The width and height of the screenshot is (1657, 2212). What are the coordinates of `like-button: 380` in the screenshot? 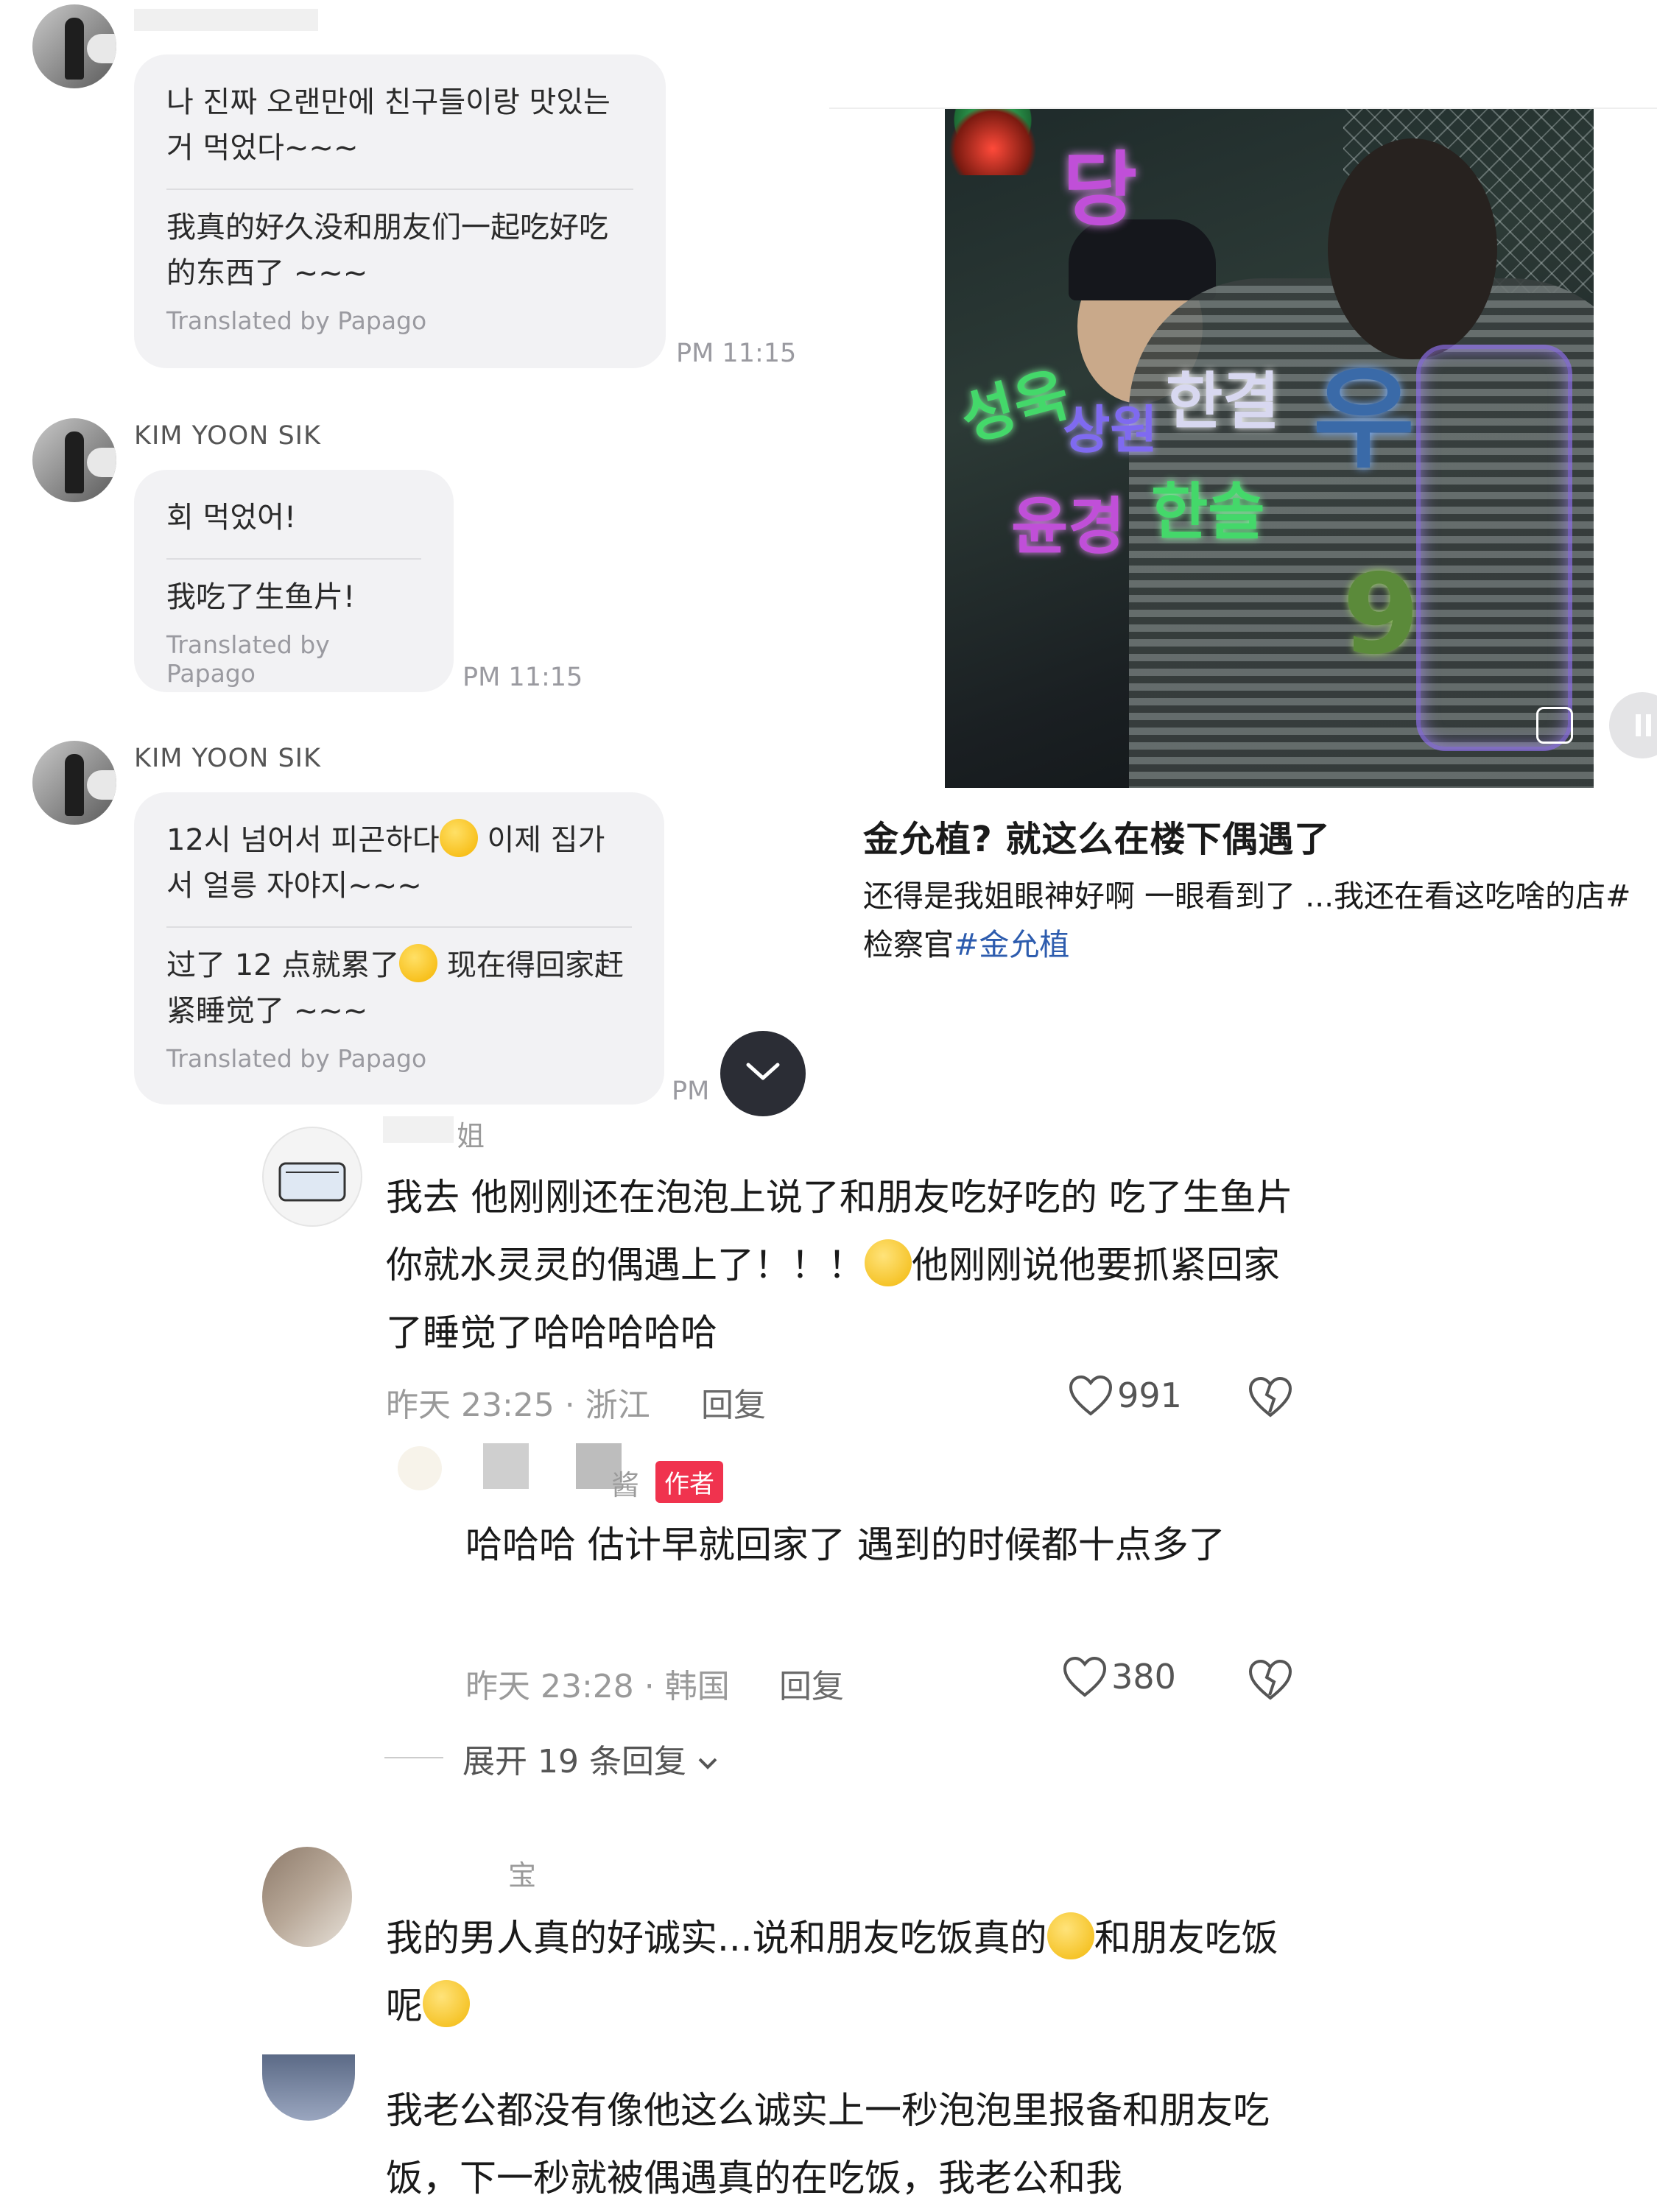 It's located at (1119, 1676).